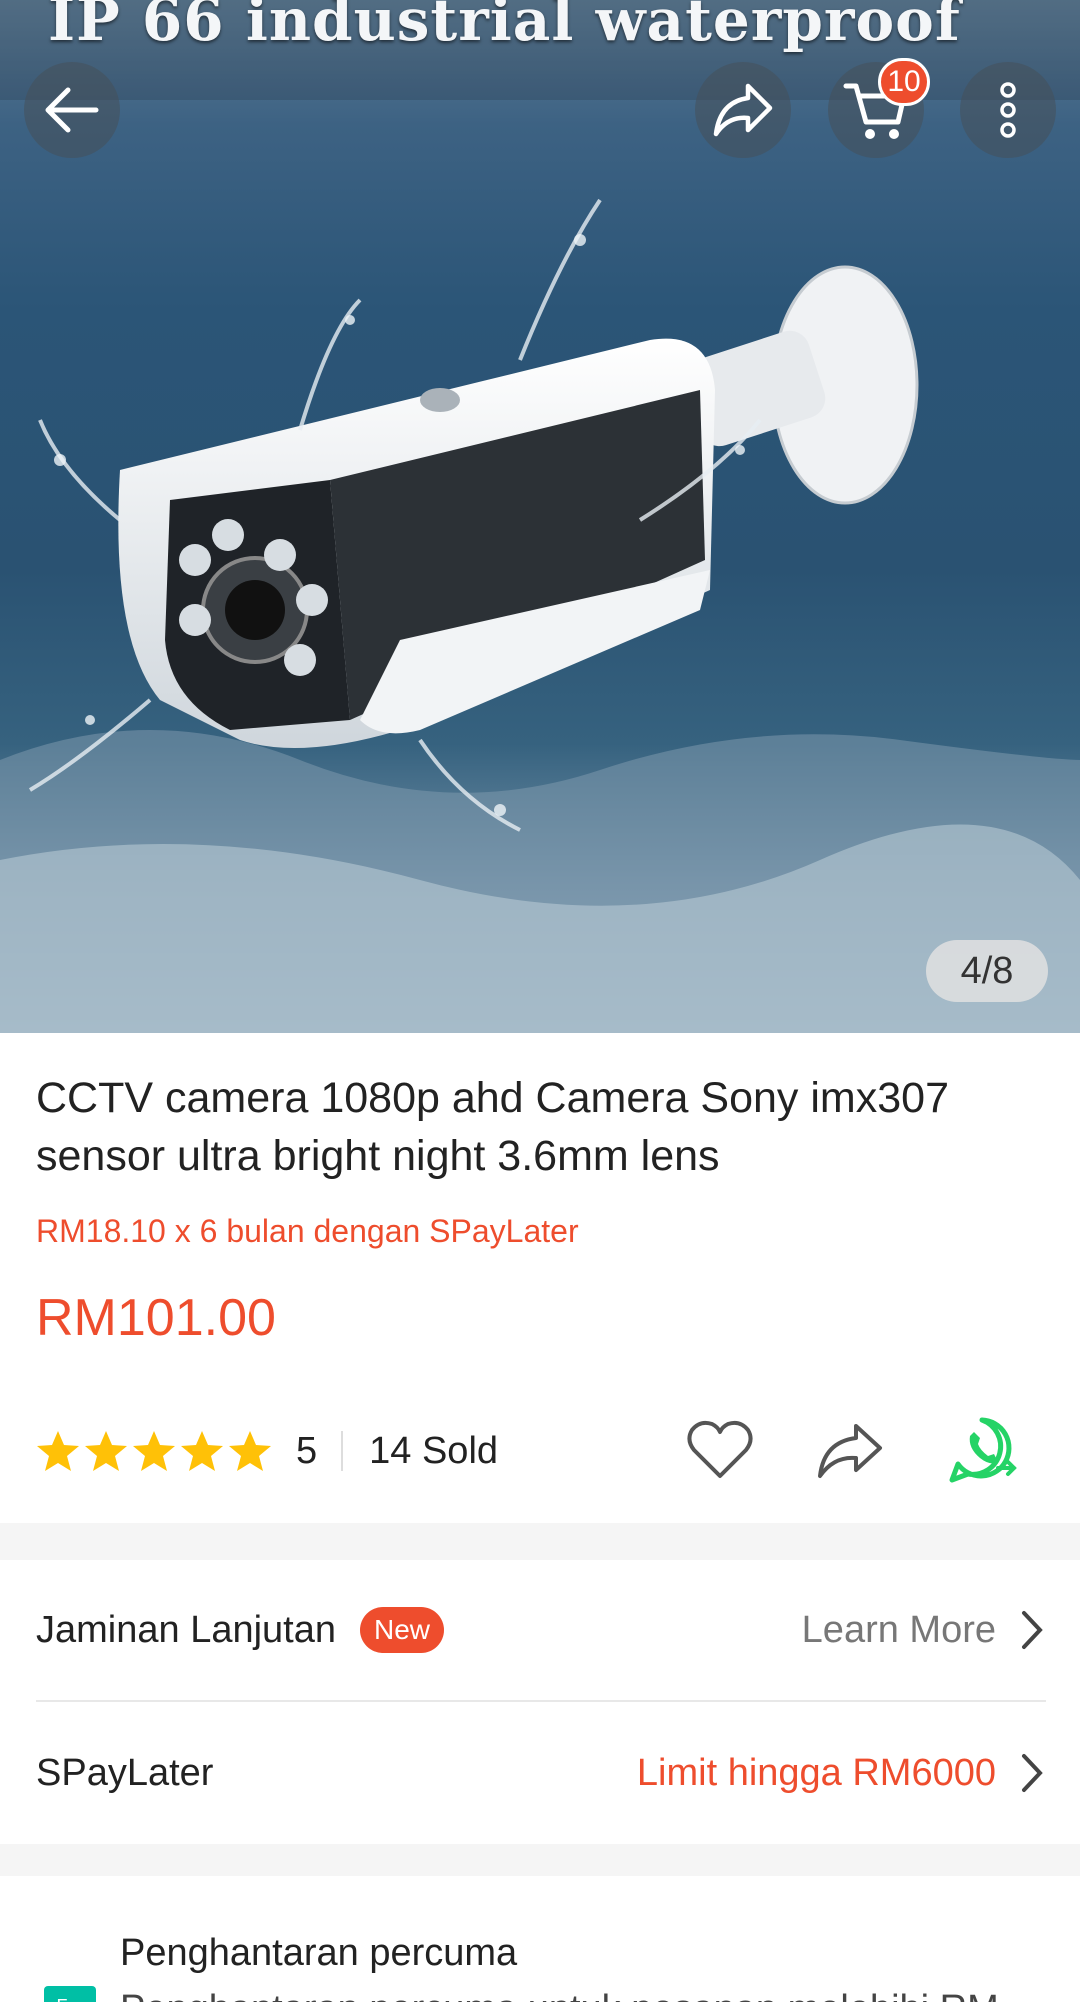  I want to click on spaylater-row: SPayLater Limit hingga RM6000, so click(541, 1773).